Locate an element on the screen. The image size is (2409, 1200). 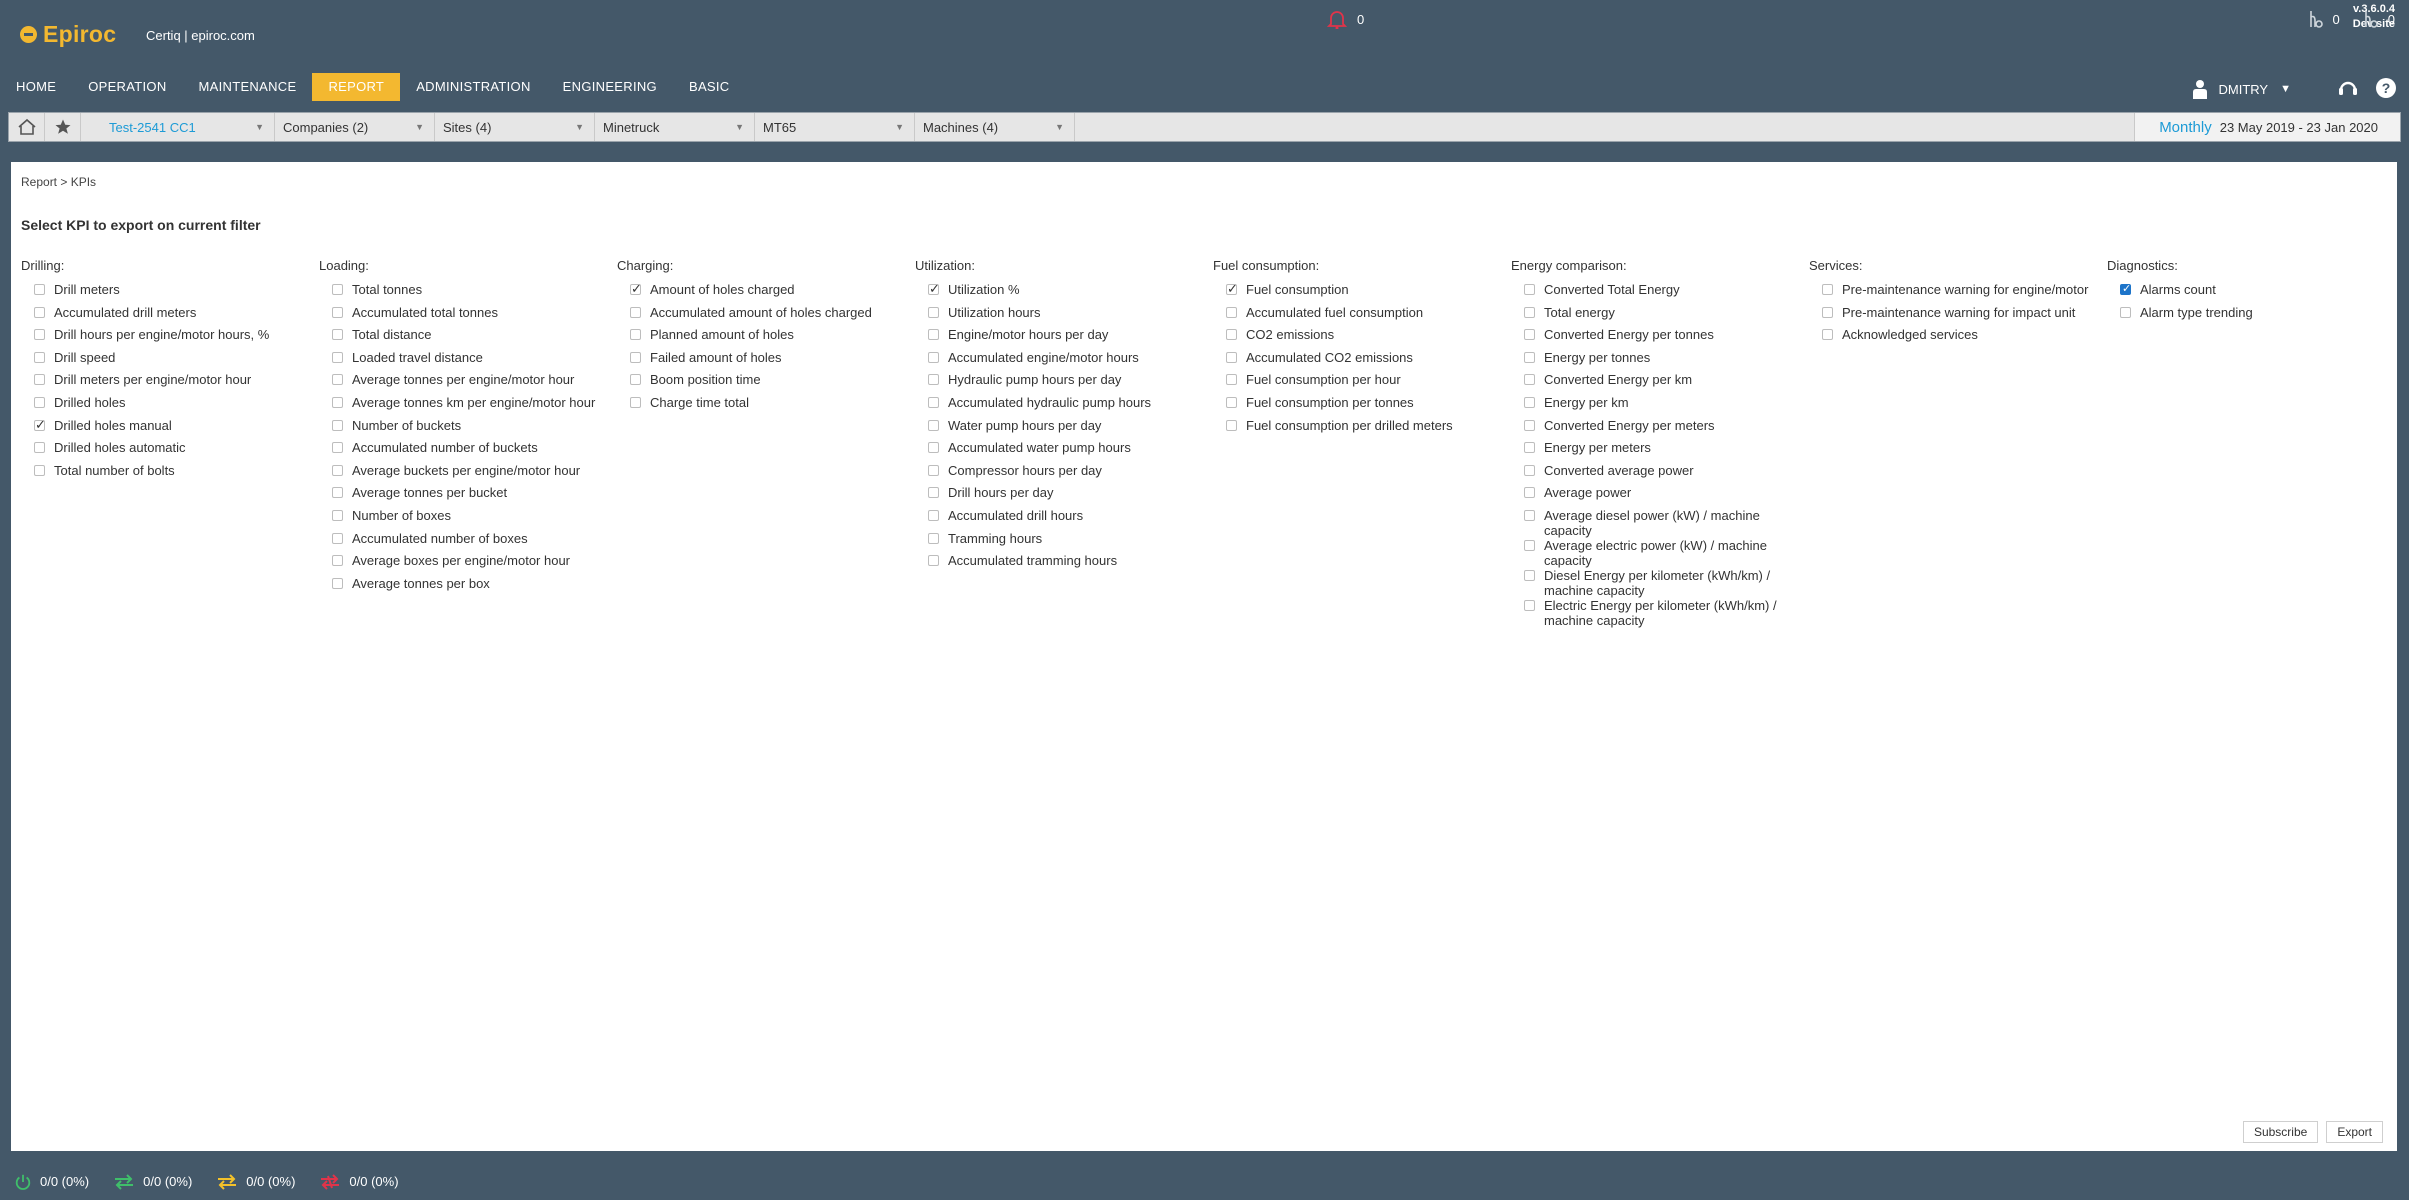
kpi-checkbox-item: Accumulated engine/motor hours is located at coordinates (1064, 361).